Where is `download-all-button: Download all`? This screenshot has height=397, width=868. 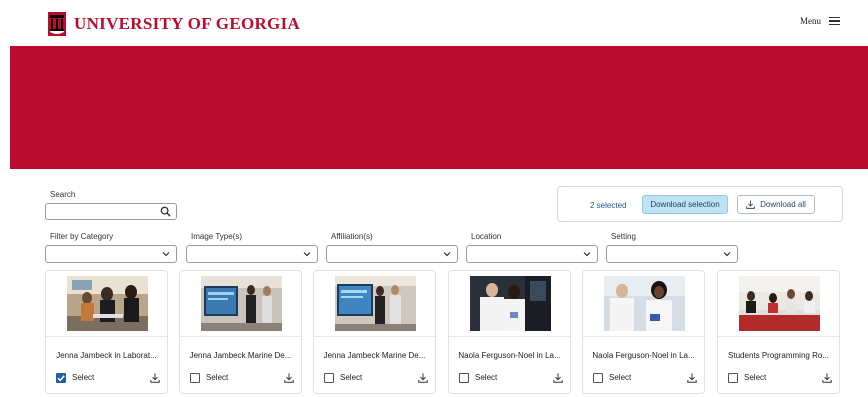
download-all-button: Download all is located at coordinates (776, 204).